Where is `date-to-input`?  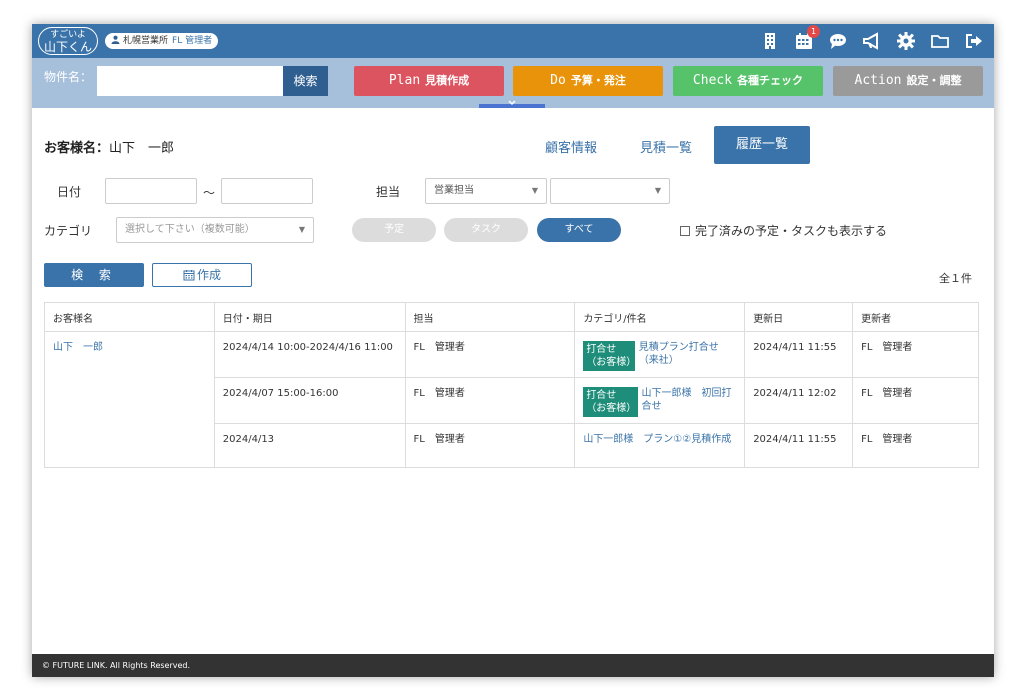
date-to-input is located at coordinates (267, 191).